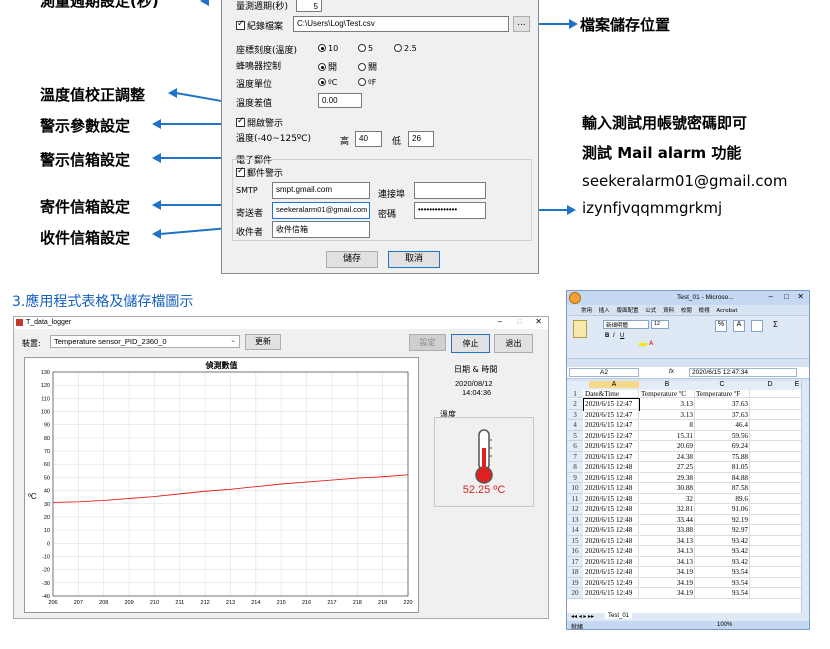 The height and width of the screenshot is (649, 830). What do you see at coordinates (805, 497) in the screenshot?
I see `vertical-scrollbar` at bounding box center [805, 497].